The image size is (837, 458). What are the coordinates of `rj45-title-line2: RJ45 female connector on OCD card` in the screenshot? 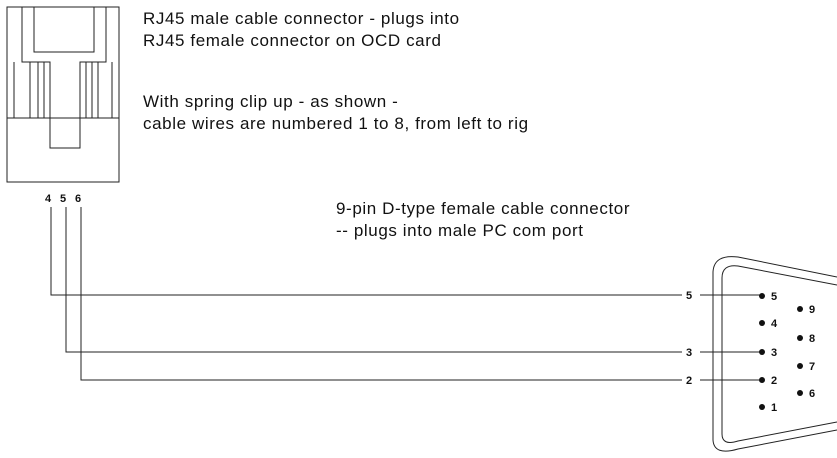 It's located at (292, 40).